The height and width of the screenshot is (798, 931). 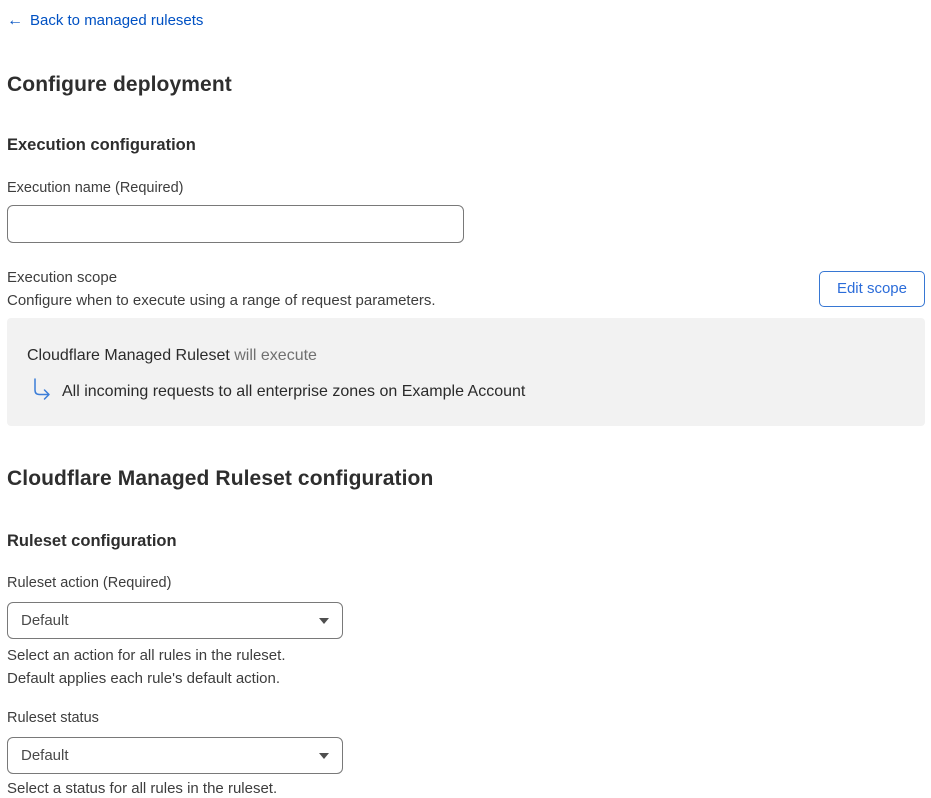 I want to click on branch-arrow-icon, so click(x=42, y=389).